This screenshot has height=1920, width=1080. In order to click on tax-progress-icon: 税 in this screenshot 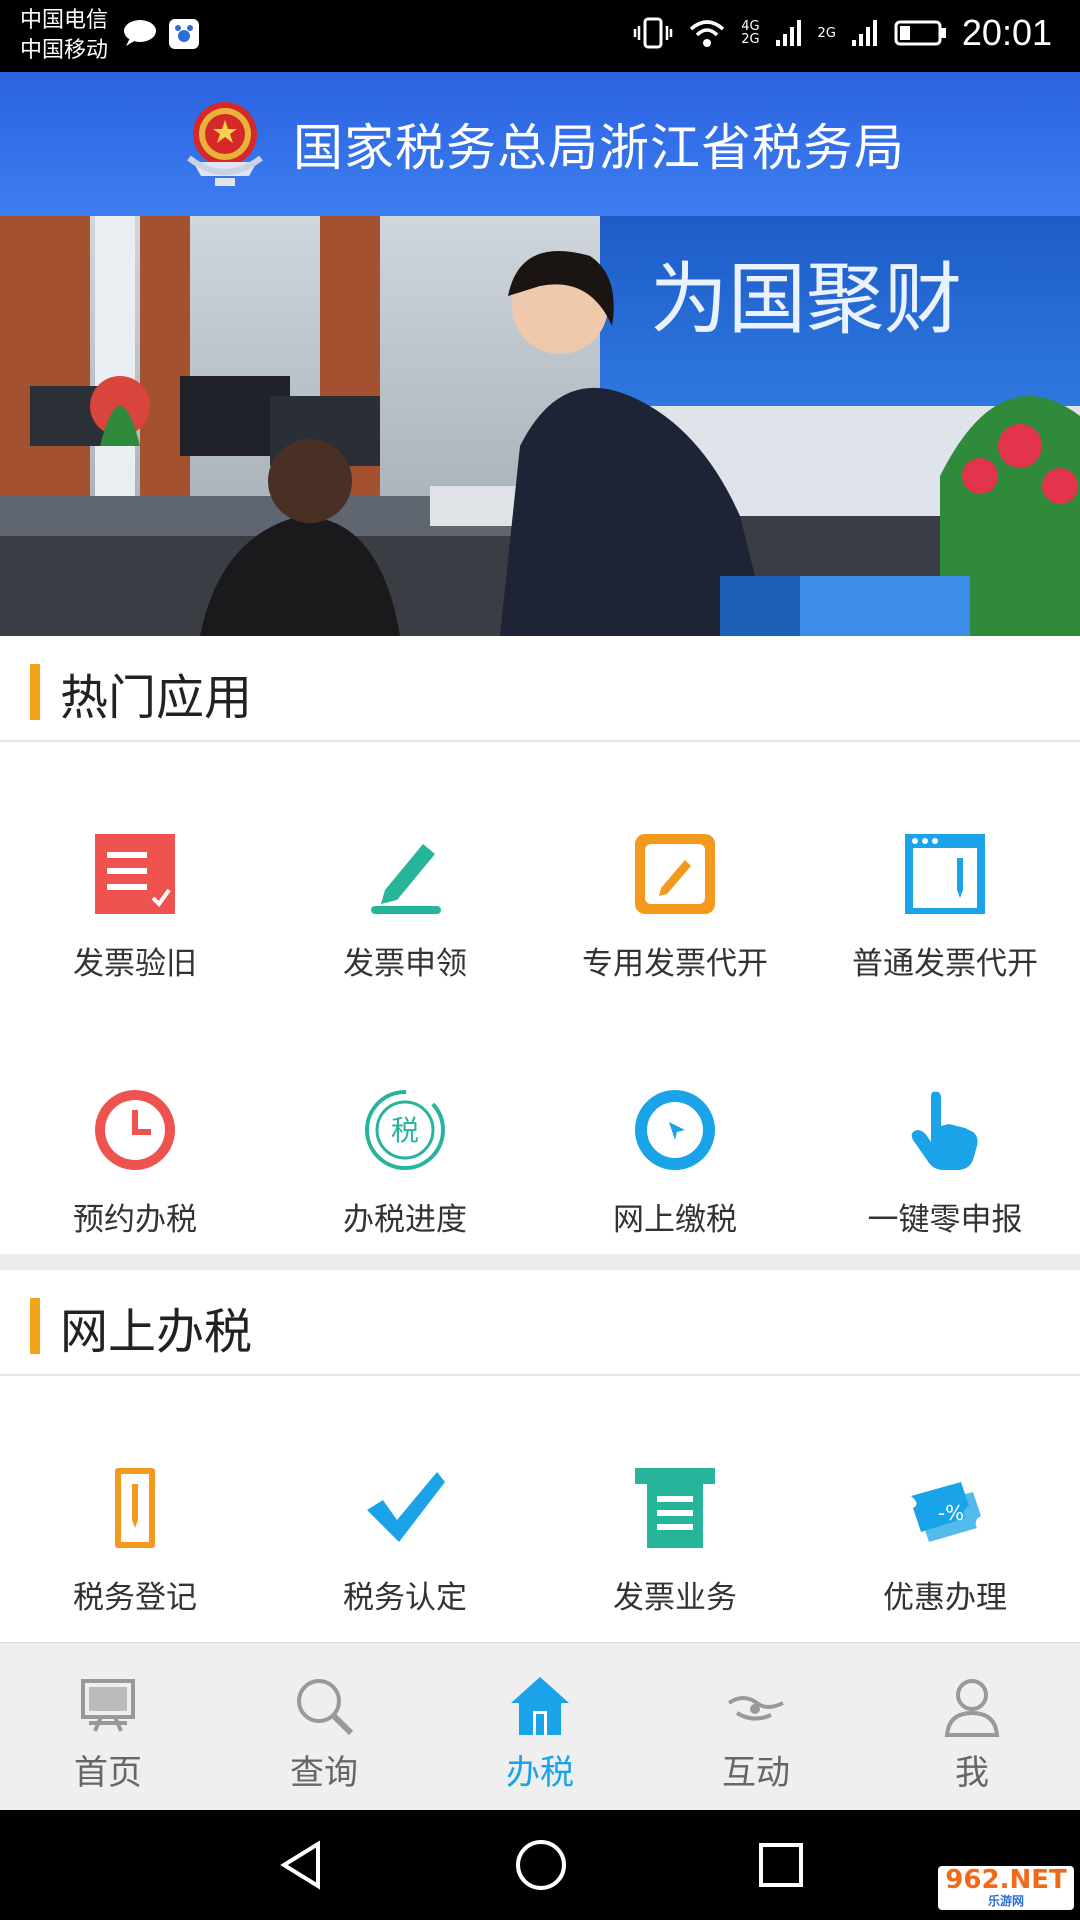, I will do `click(405, 1130)`.